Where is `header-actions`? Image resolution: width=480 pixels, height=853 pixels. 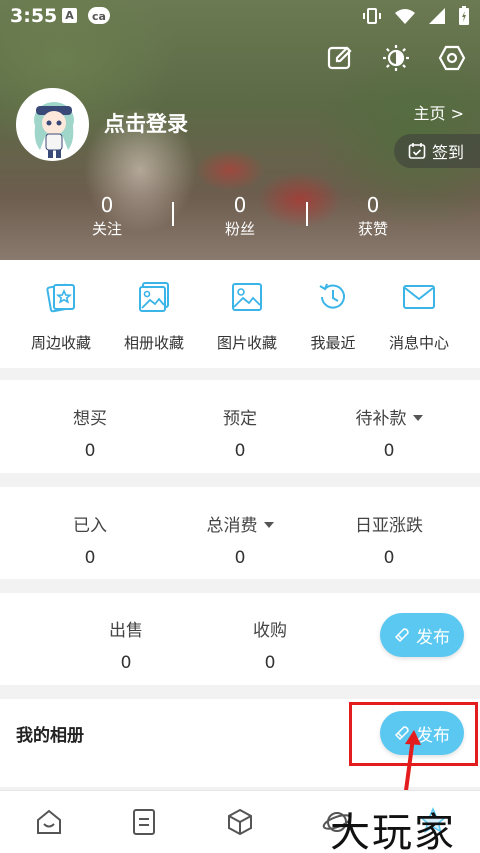
header-actions is located at coordinates (396, 58).